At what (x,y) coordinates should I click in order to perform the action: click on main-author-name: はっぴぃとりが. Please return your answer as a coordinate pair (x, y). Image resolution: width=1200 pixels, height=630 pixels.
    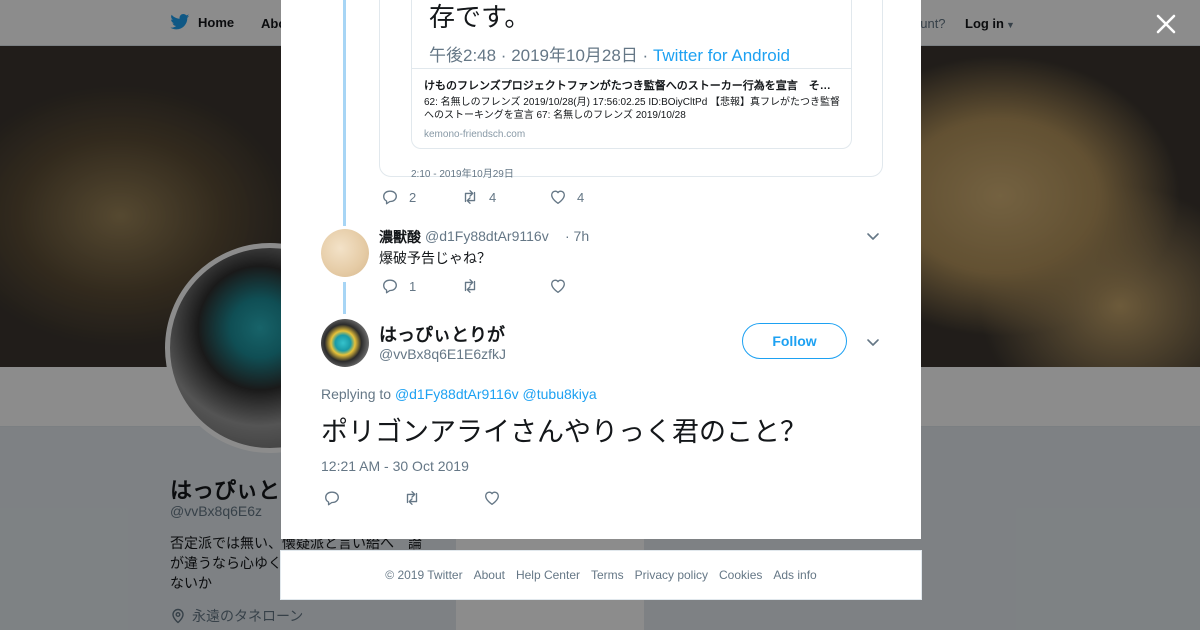
    Looking at the image, I should click on (442, 334).